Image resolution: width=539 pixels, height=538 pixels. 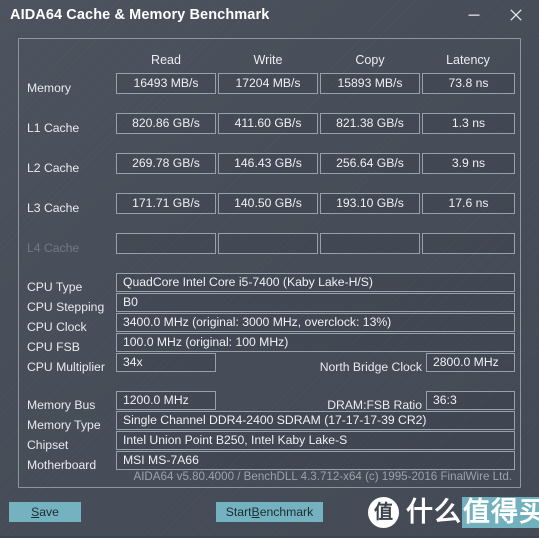 I want to click on close-button, so click(x=516, y=15).